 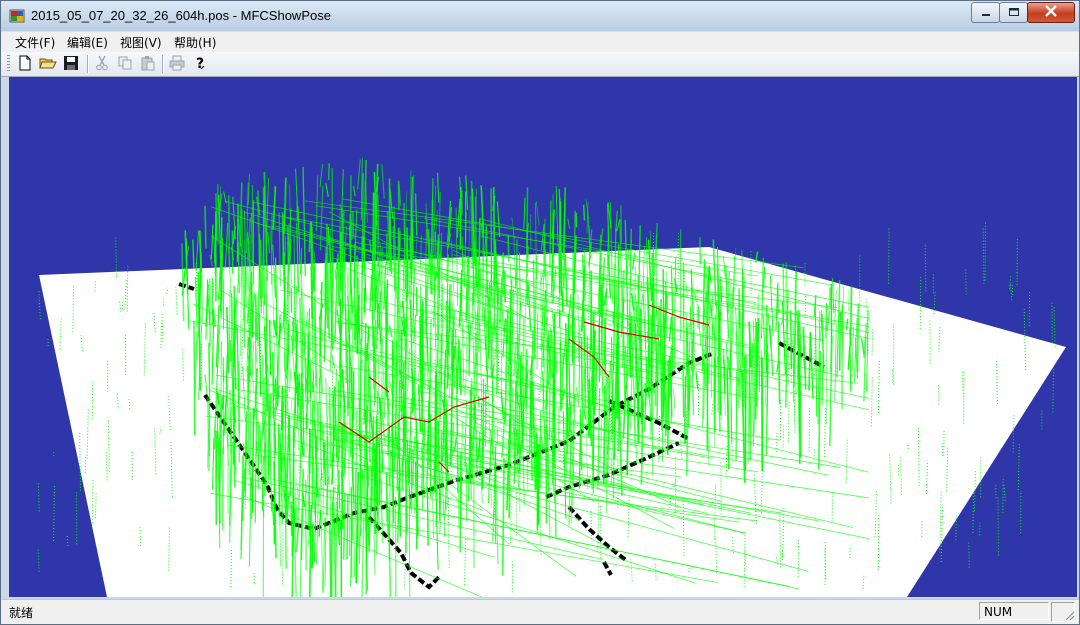 I want to click on print-button, so click(x=177, y=64).